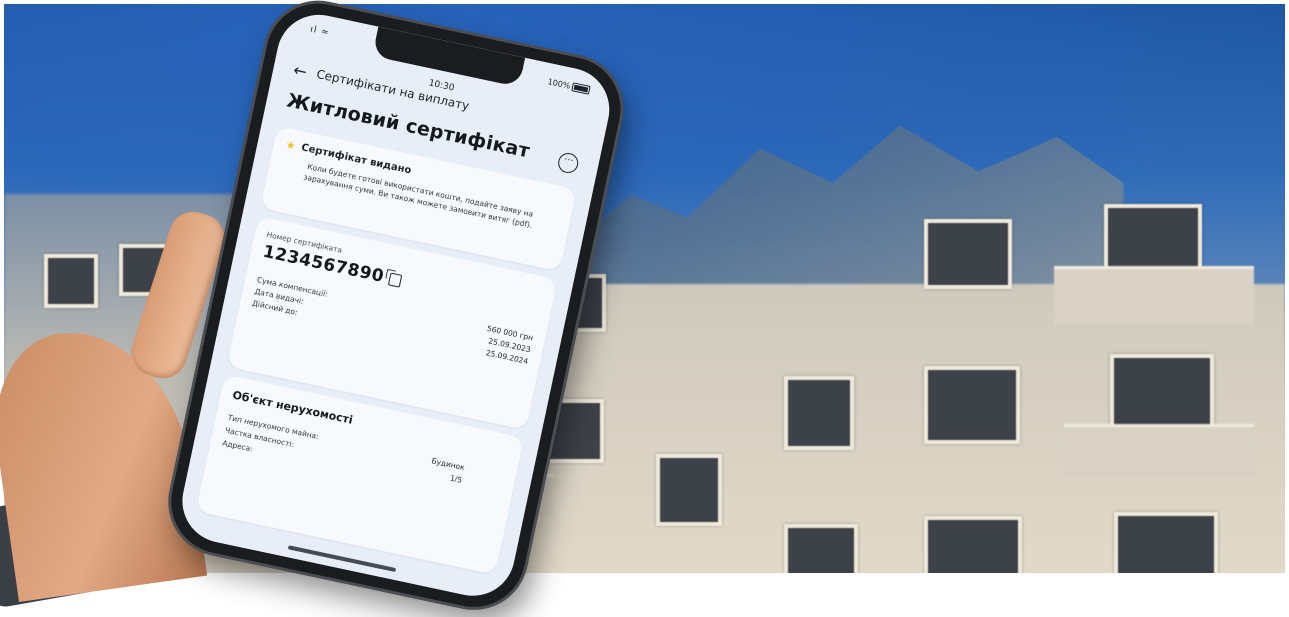 This screenshot has width=1289, height=617. What do you see at coordinates (581, 88) in the screenshot?
I see `battery-icon` at bounding box center [581, 88].